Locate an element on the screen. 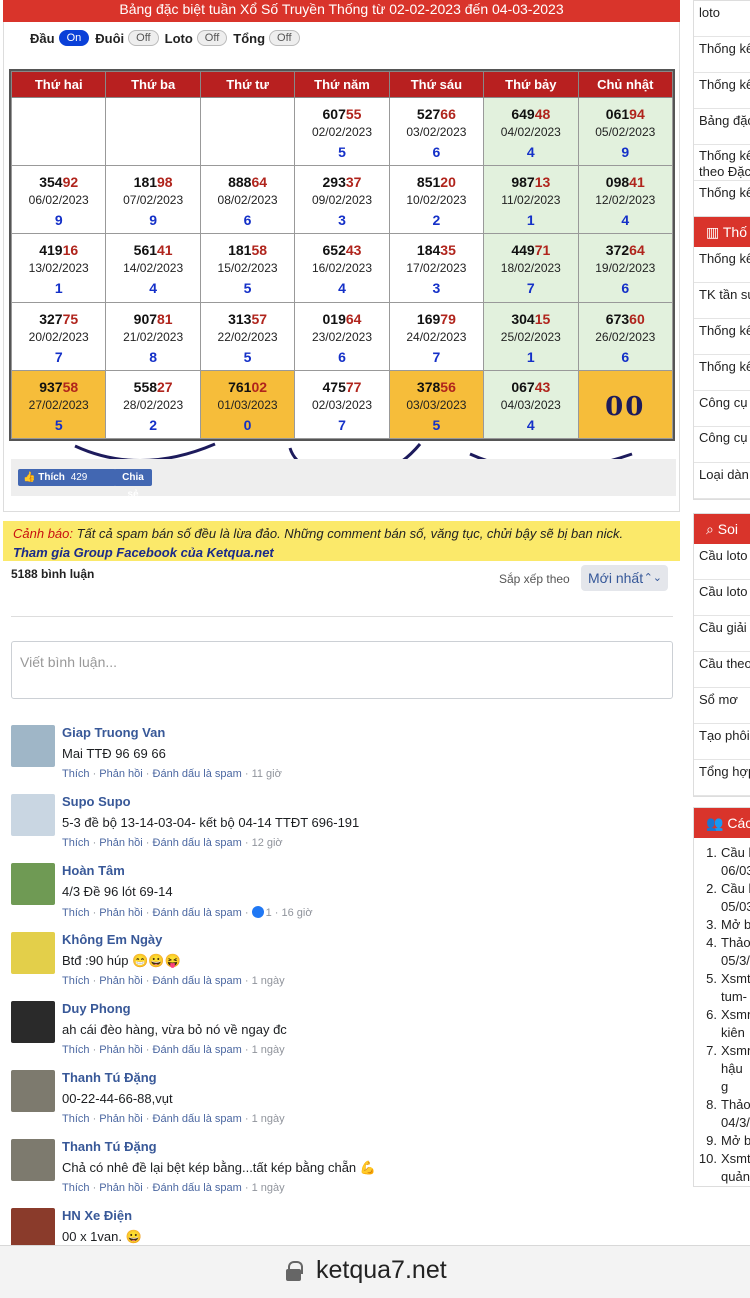 The height and width of the screenshot is (1298, 750). sidebar-link: Tổng hợp is located at coordinates (722, 778).